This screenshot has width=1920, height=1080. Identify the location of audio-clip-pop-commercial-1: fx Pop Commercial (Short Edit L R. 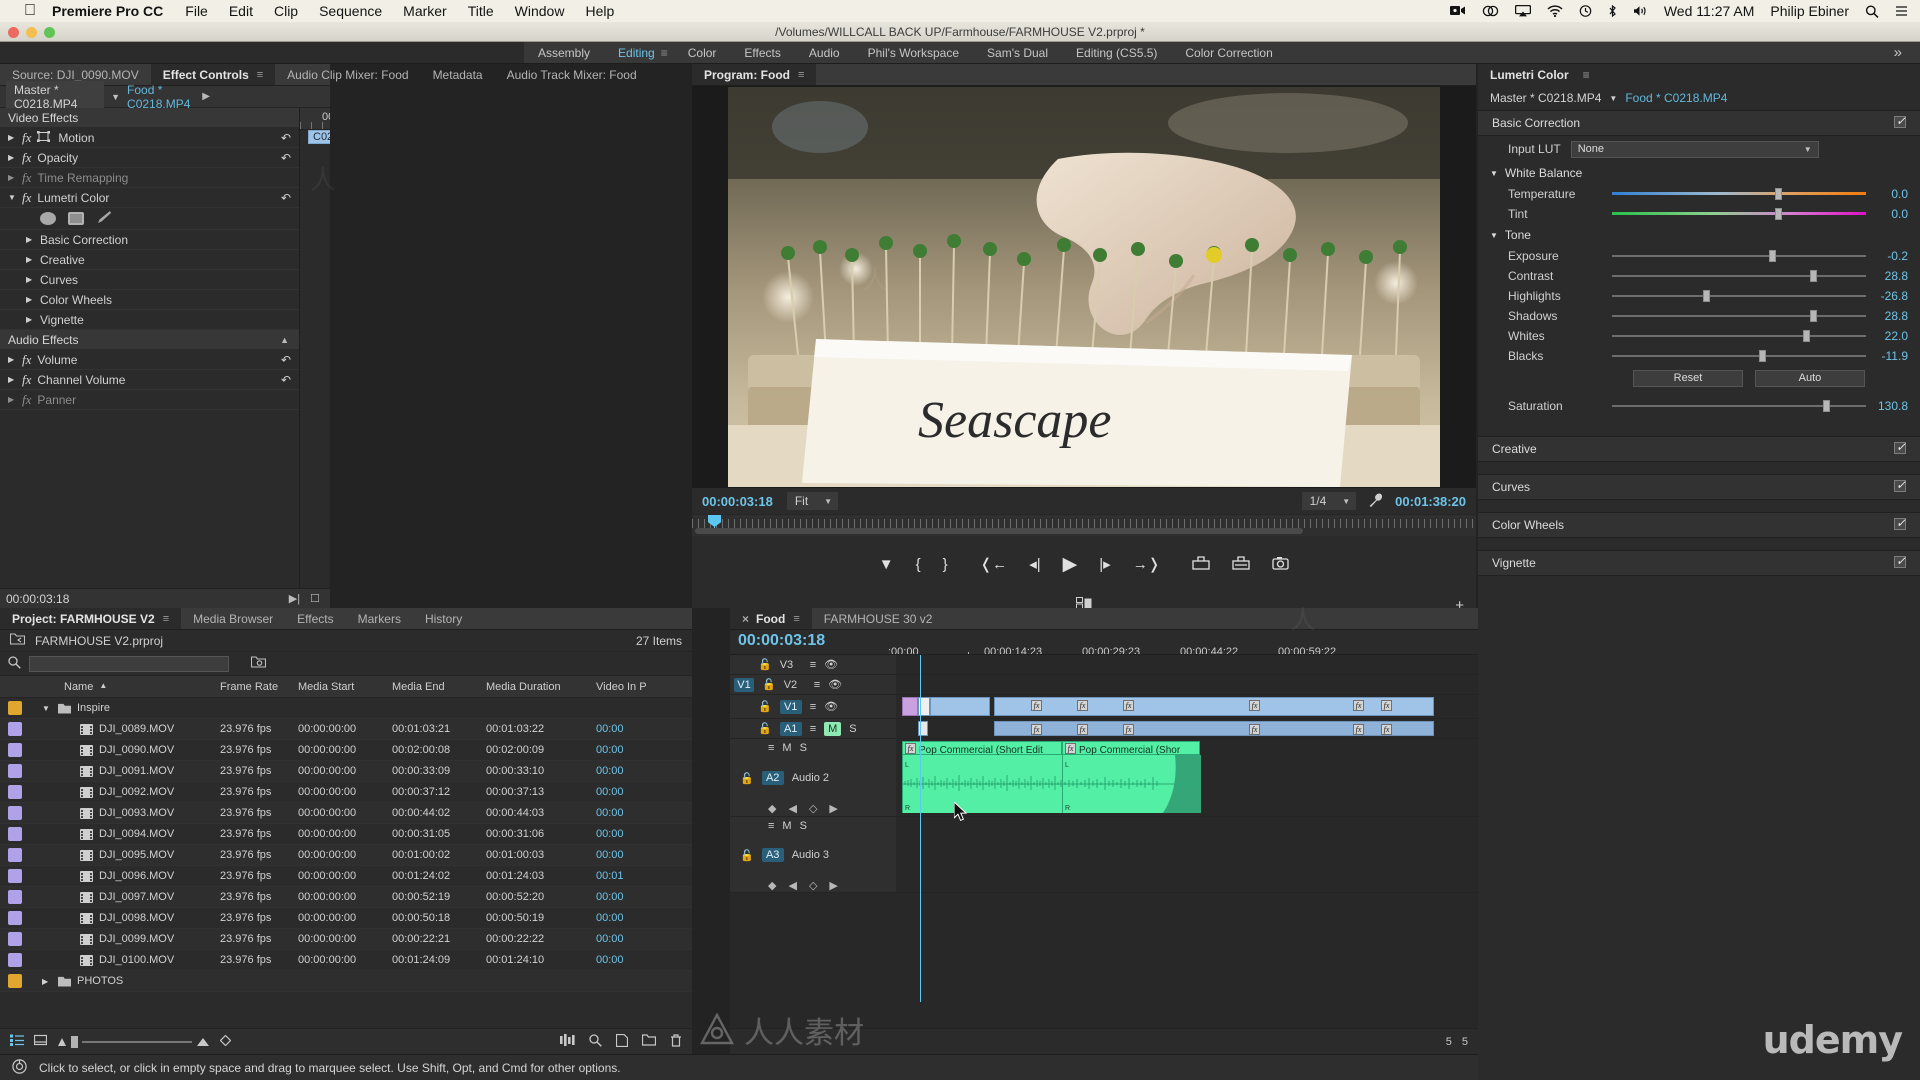
(982, 777).